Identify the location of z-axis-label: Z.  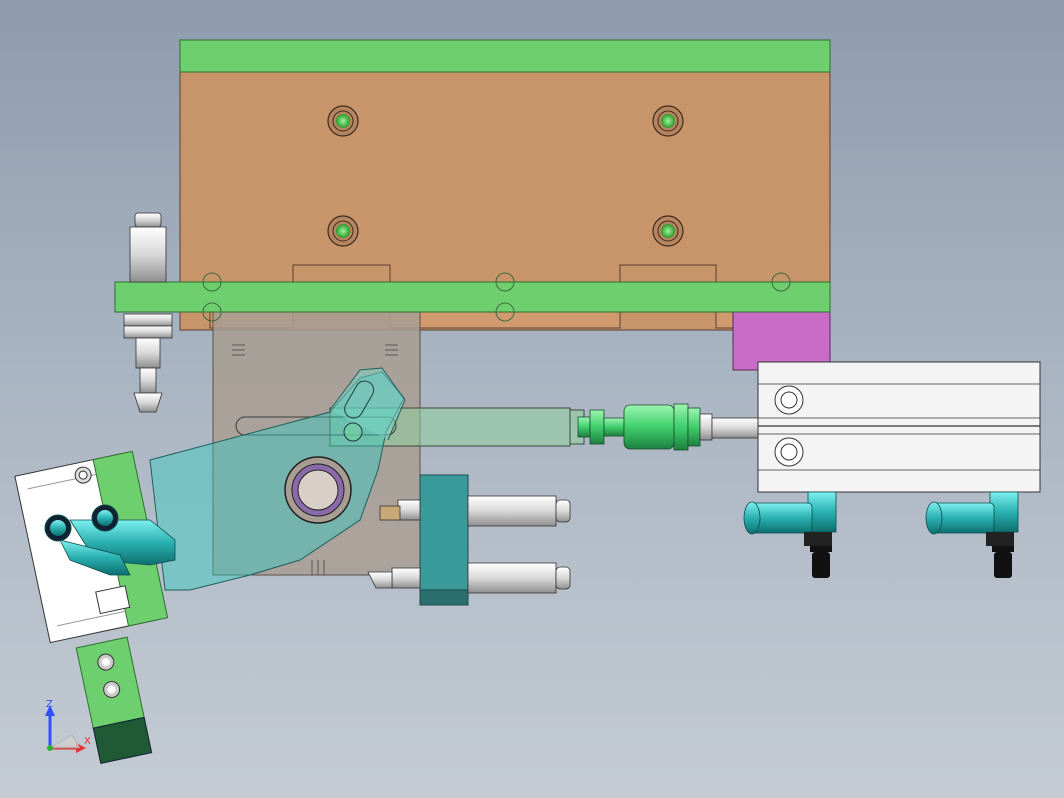
(49, 704).